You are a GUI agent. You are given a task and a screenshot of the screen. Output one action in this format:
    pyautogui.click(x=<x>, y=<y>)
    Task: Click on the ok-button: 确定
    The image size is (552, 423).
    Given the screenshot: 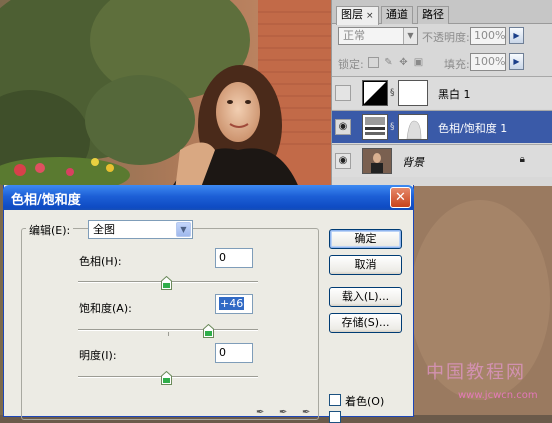 What is the action you would take?
    pyautogui.click(x=365, y=239)
    